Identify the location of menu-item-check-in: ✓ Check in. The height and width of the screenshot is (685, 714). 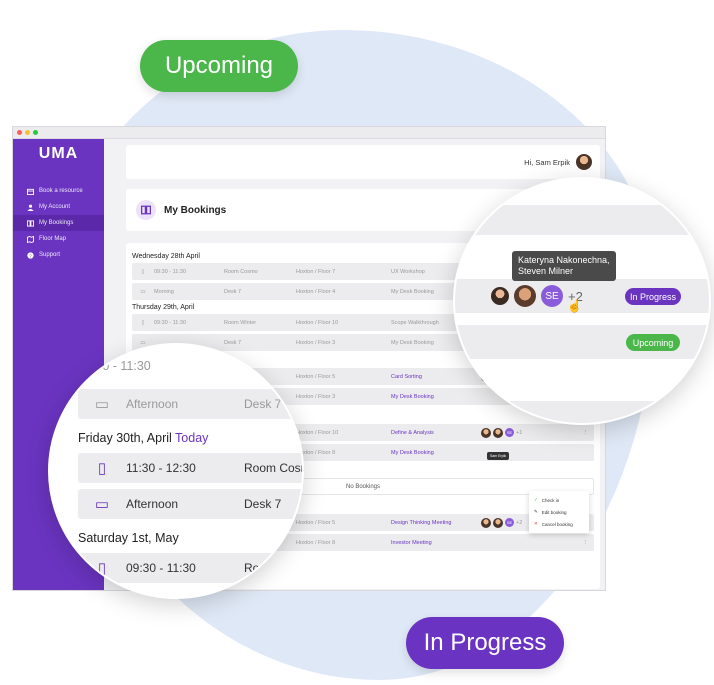
(559, 500).